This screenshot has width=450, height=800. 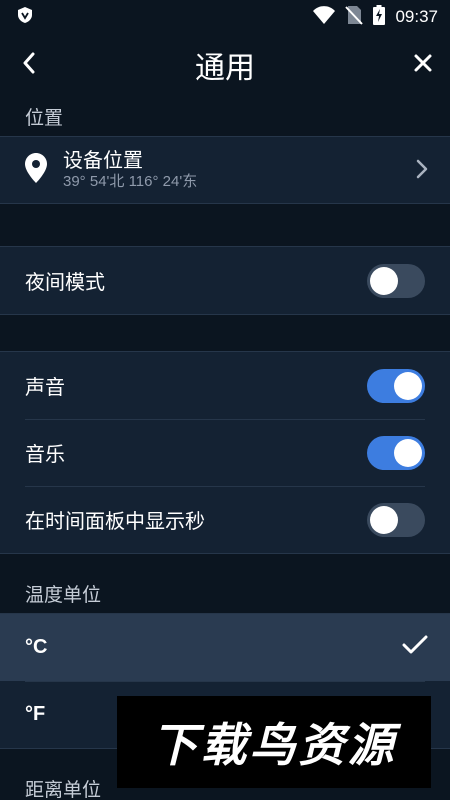 I want to click on sound-toggle, so click(x=396, y=386).